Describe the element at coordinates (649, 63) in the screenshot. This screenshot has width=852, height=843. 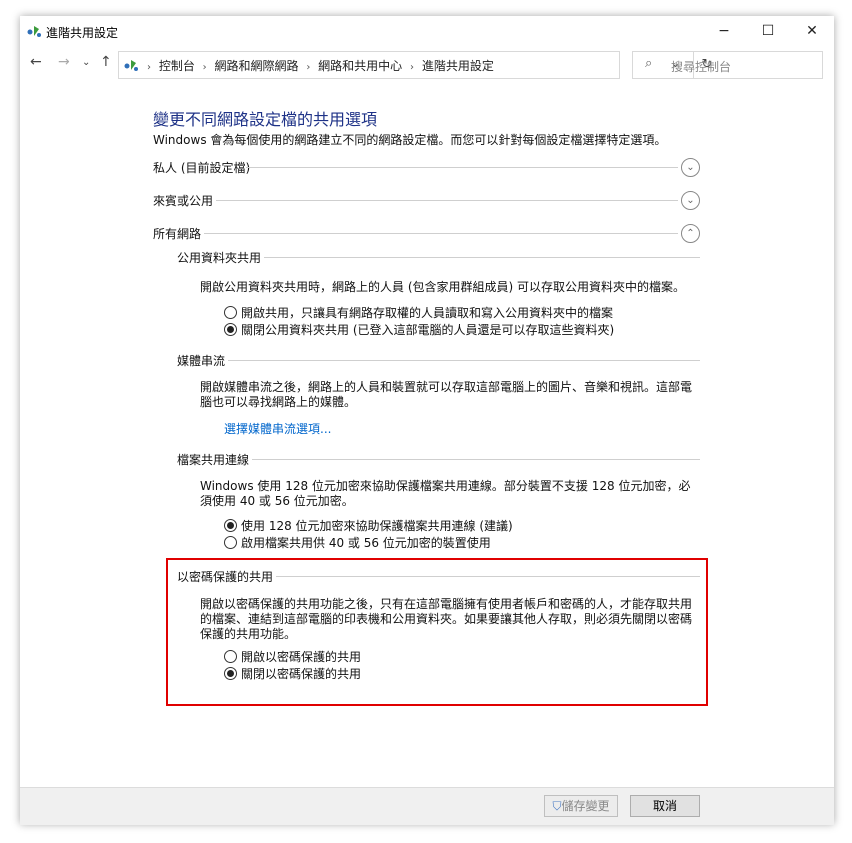
I see `search-icon: ⌕` at that location.